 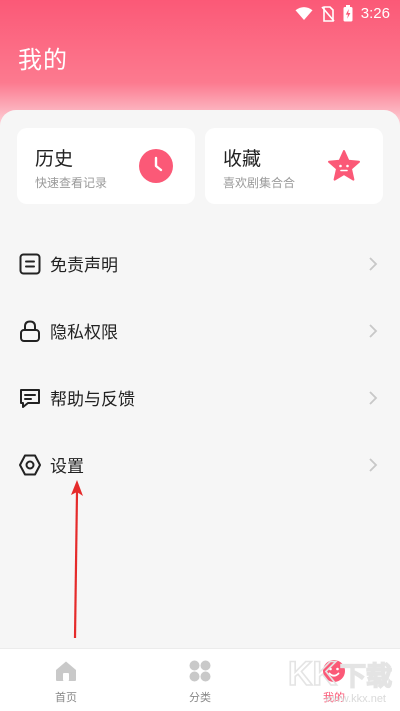 I want to click on menu-label-settings: 设置, so click(x=67, y=467).